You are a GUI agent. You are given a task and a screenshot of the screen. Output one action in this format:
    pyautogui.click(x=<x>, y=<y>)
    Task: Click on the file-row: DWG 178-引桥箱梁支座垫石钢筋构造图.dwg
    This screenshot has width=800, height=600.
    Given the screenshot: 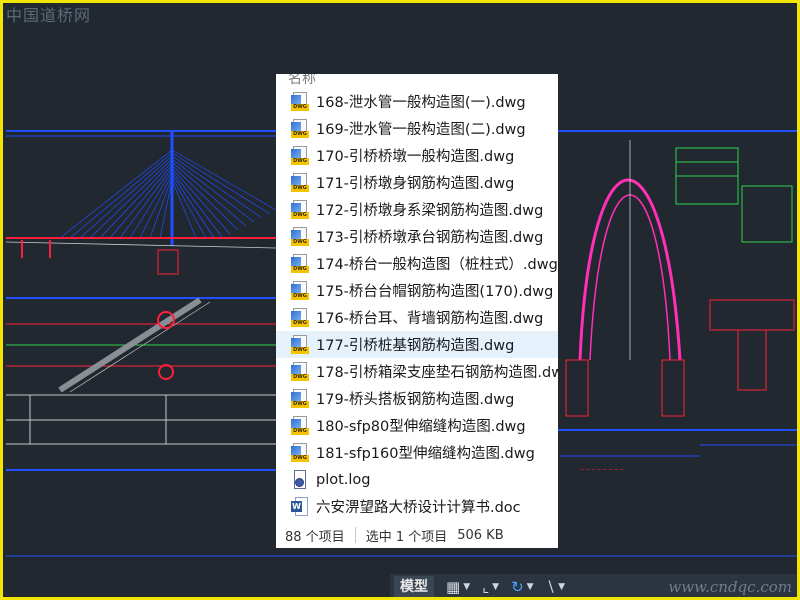 What is the action you would take?
    pyautogui.click(x=417, y=371)
    